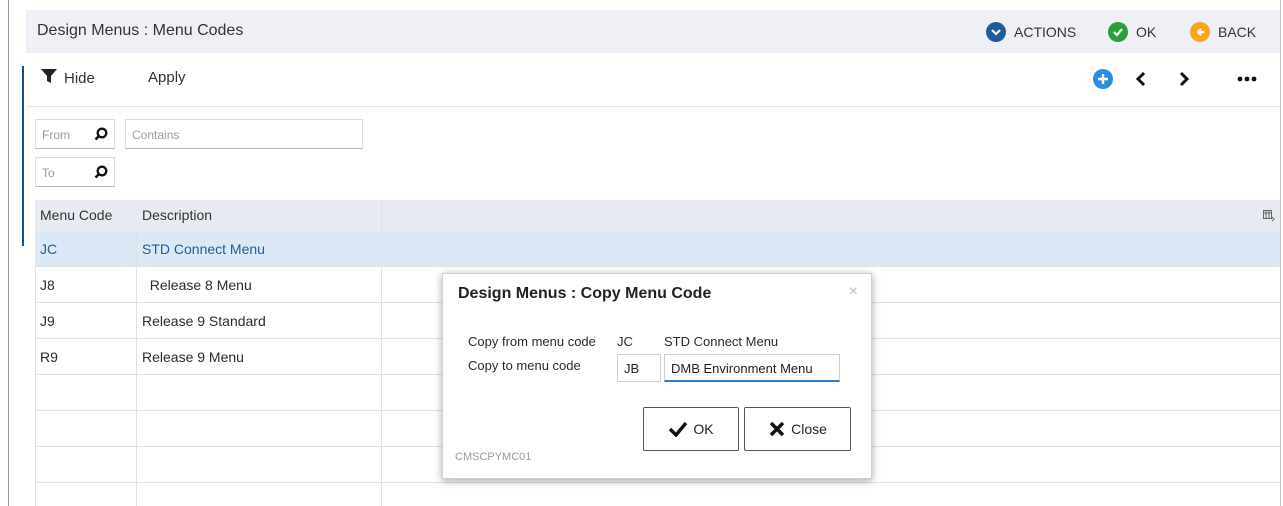 This screenshot has width=1283, height=506. Describe the element at coordinates (625, 341) in the screenshot. I see `copy-from-code: JC` at that location.